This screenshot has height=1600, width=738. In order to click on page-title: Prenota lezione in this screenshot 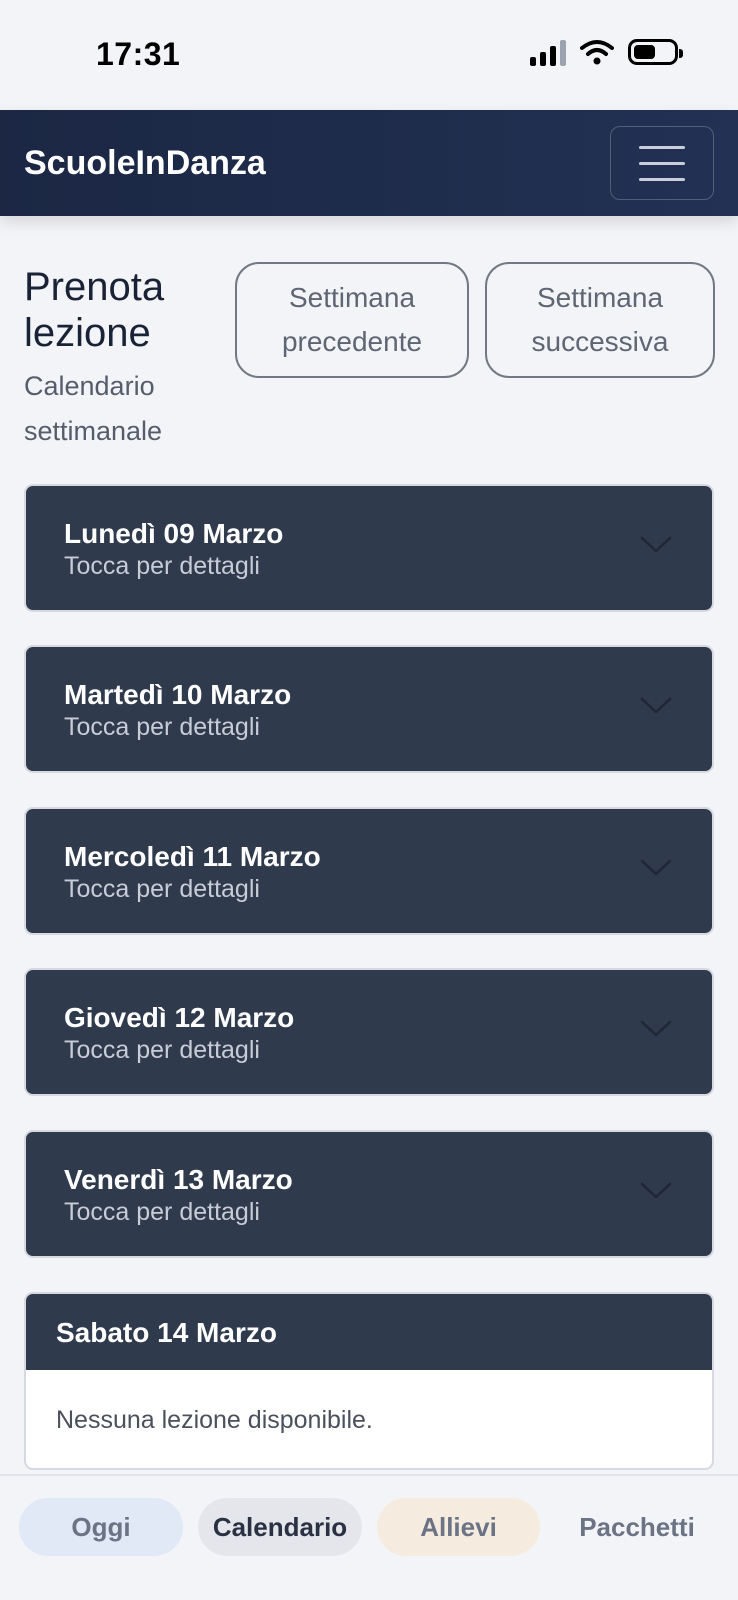, I will do `click(94, 310)`.